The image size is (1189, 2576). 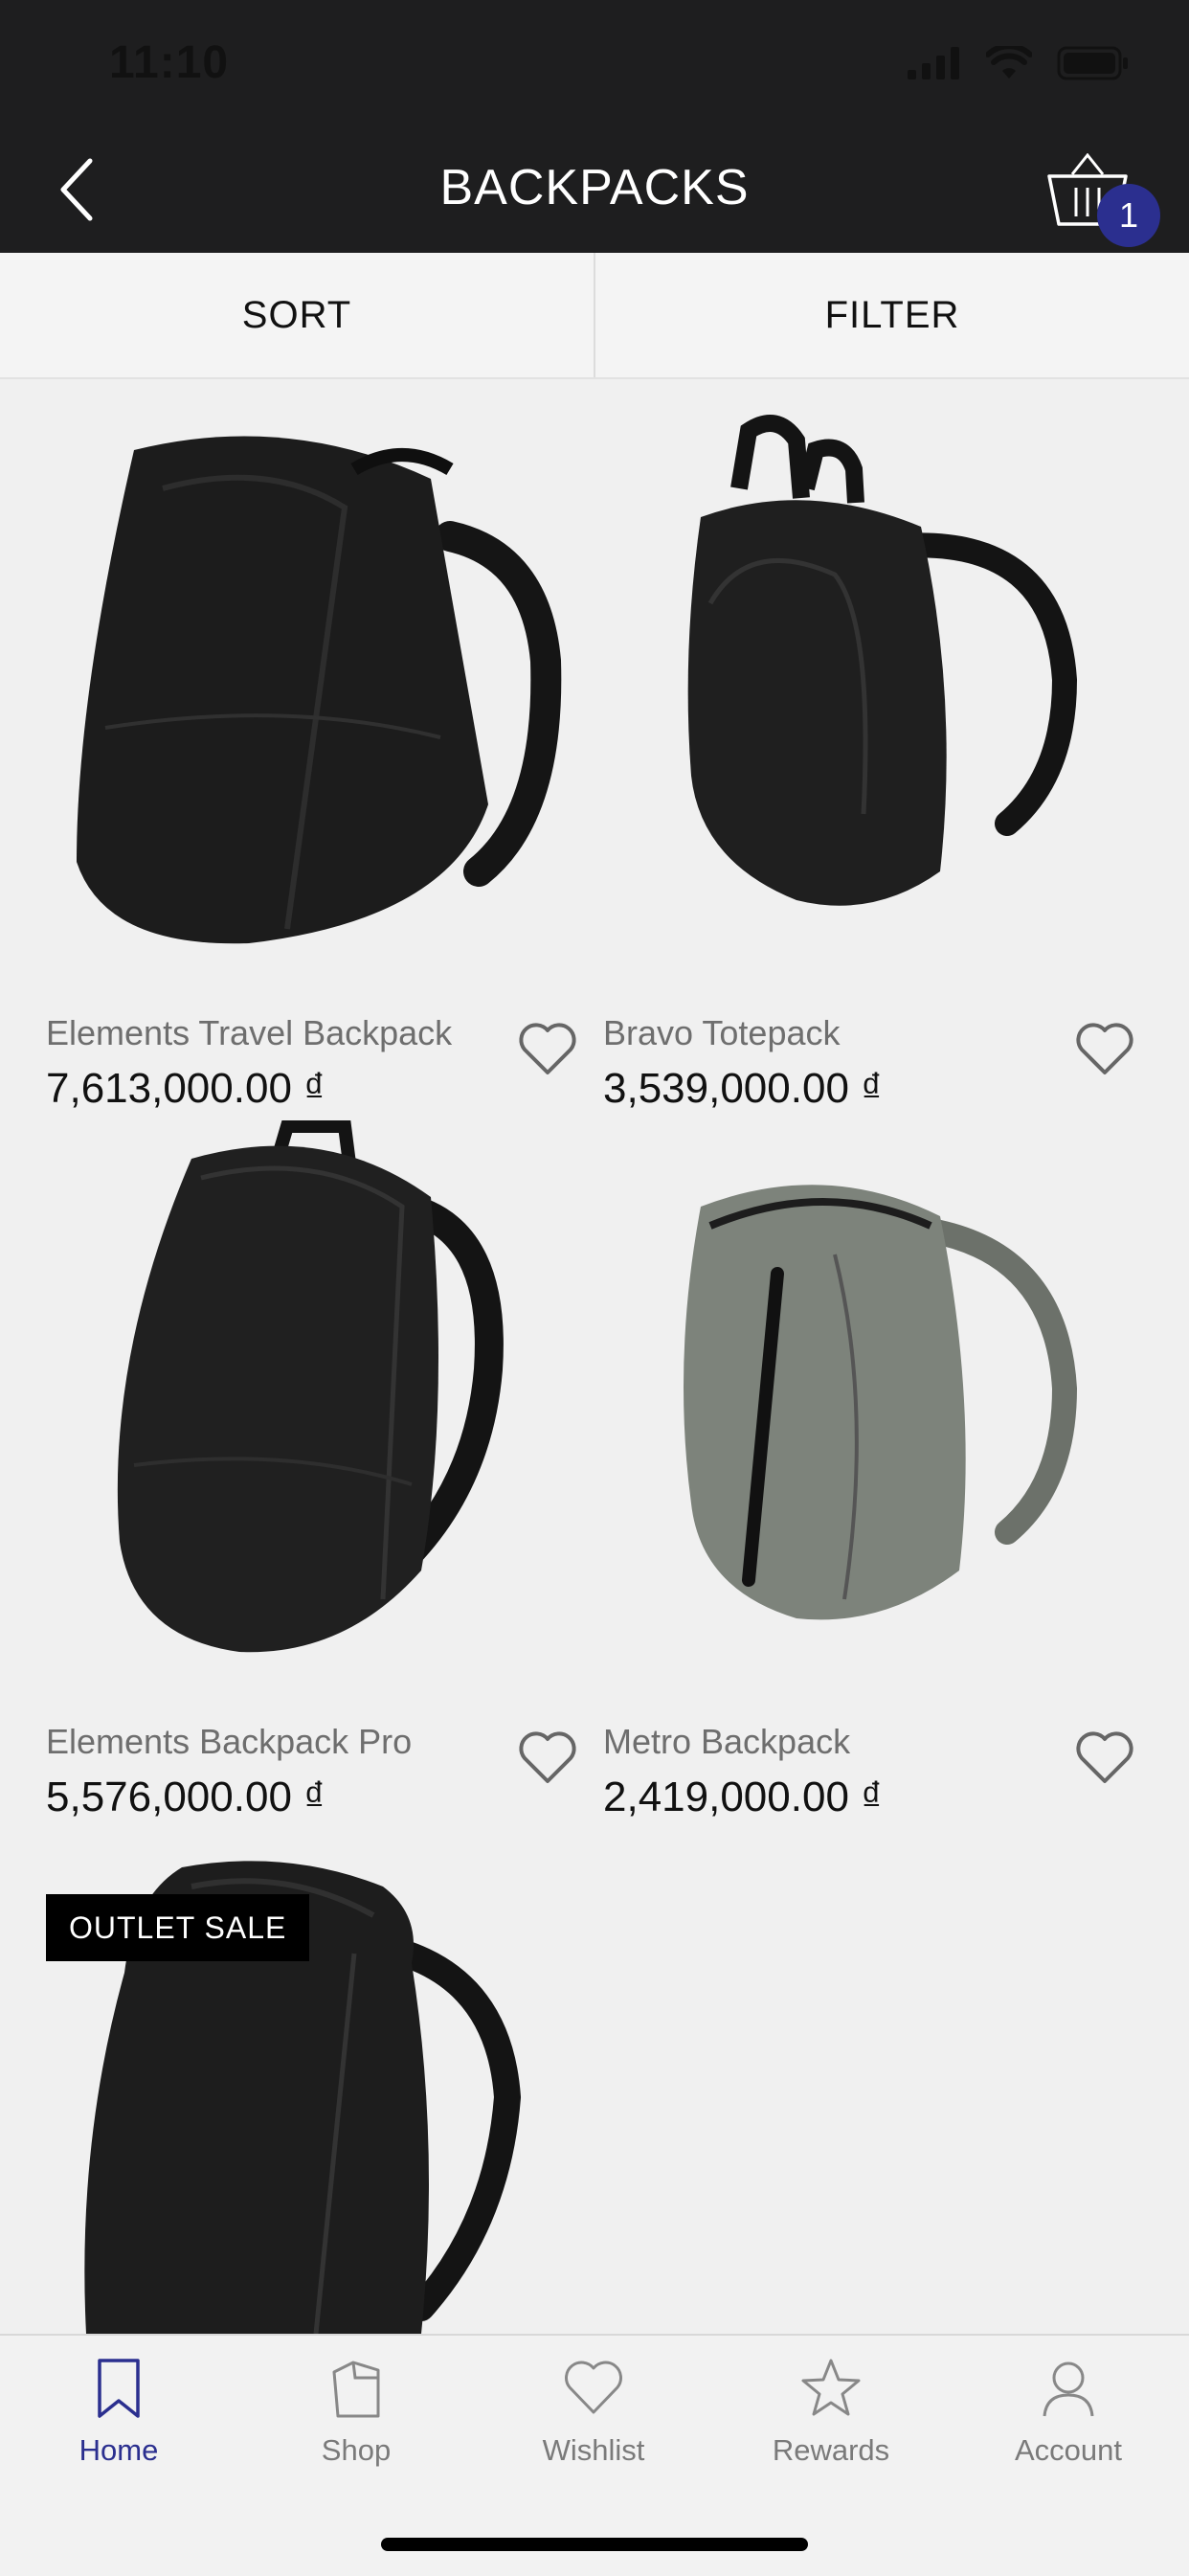 What do you see at coordinates (119, 2450) in the screenshot?
I see `nav-label: Home` at bounding box center [119, 2450].